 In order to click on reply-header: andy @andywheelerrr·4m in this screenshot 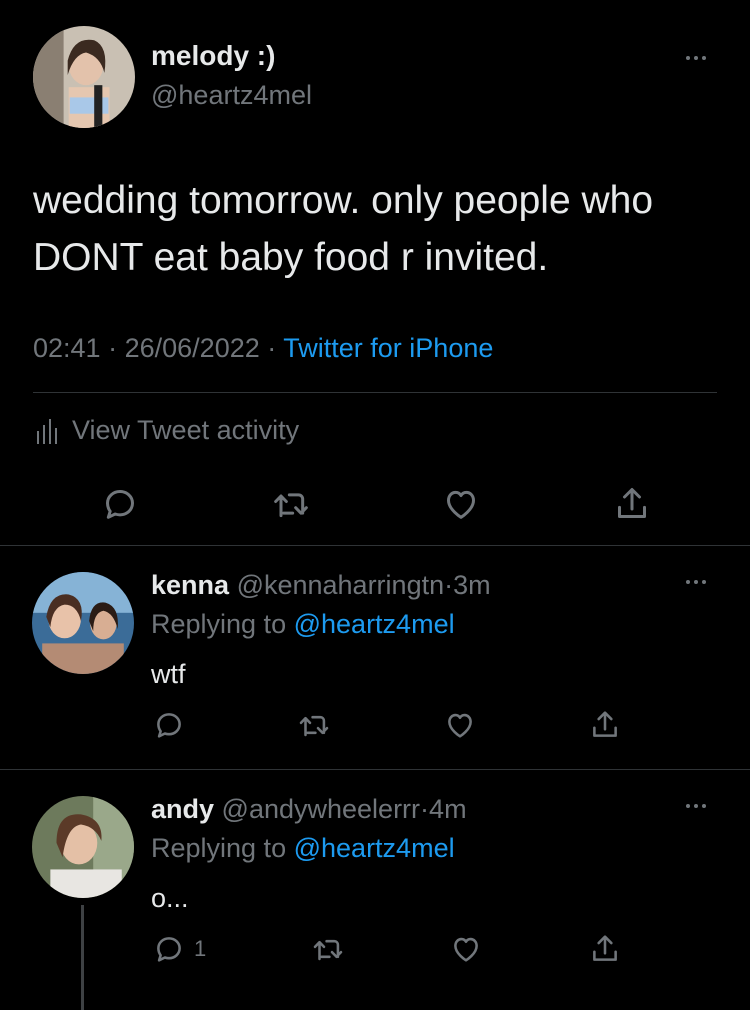, I will do `click(309, 809)`.